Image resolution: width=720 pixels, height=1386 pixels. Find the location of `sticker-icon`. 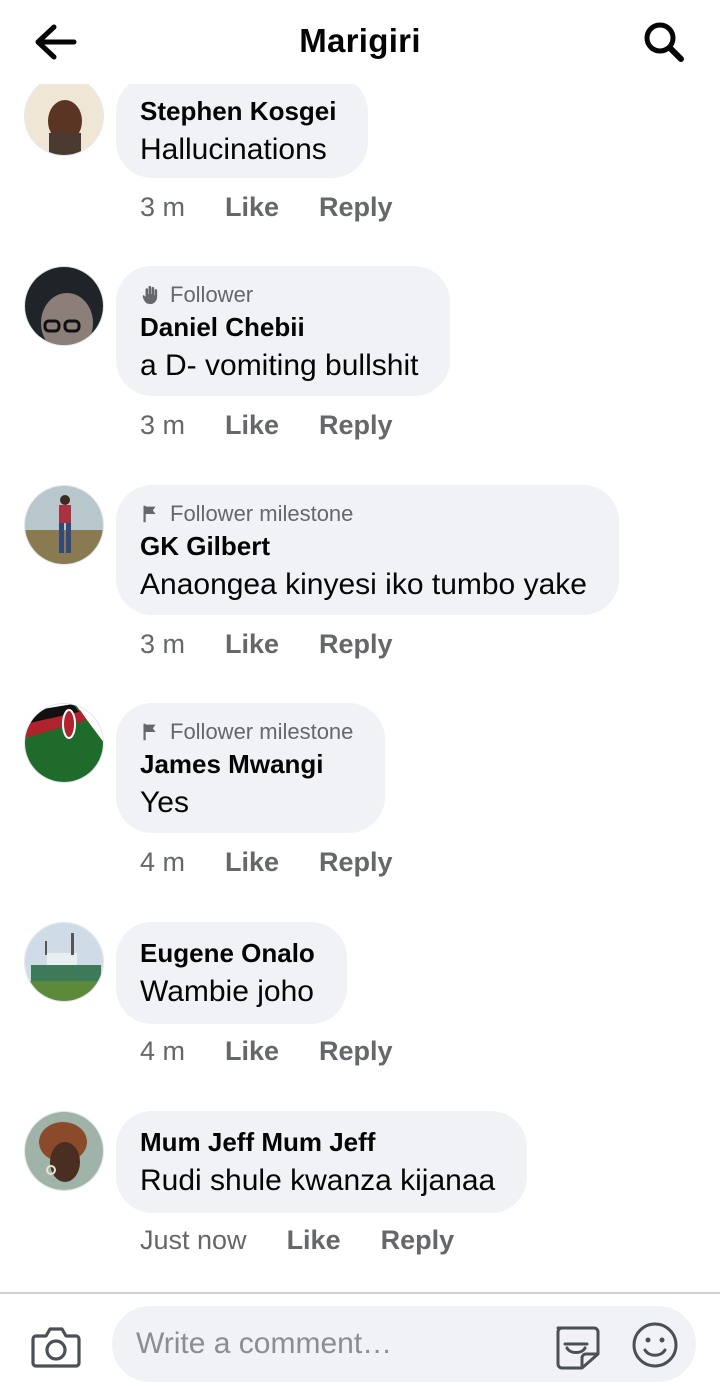

sticker-icon is located at coordinates (578, 1348).